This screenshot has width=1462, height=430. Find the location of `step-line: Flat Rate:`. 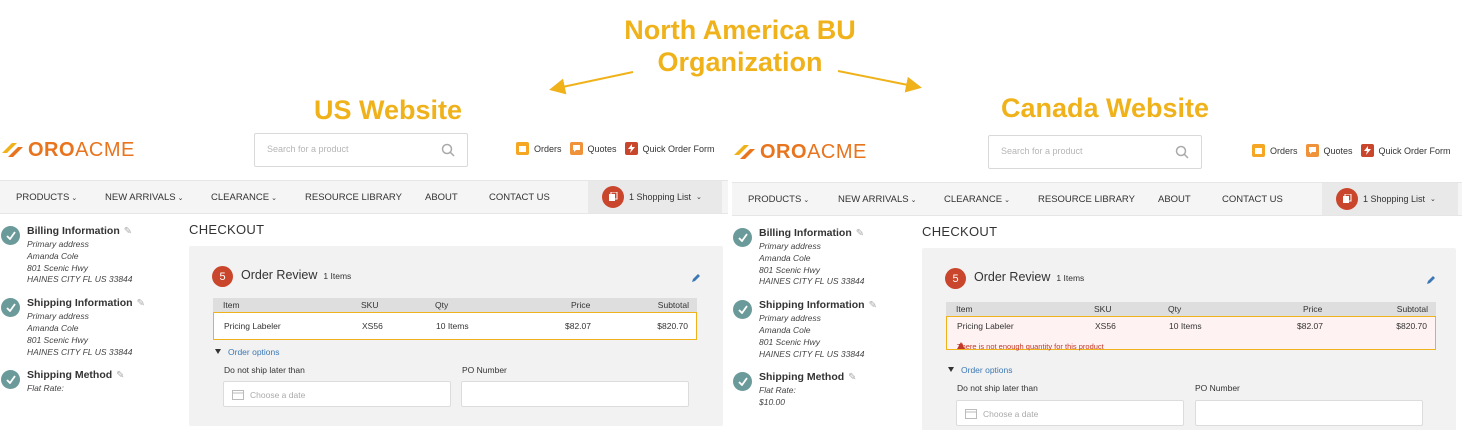

step-line: Flat Rate: is located at coordinates (777, 390).